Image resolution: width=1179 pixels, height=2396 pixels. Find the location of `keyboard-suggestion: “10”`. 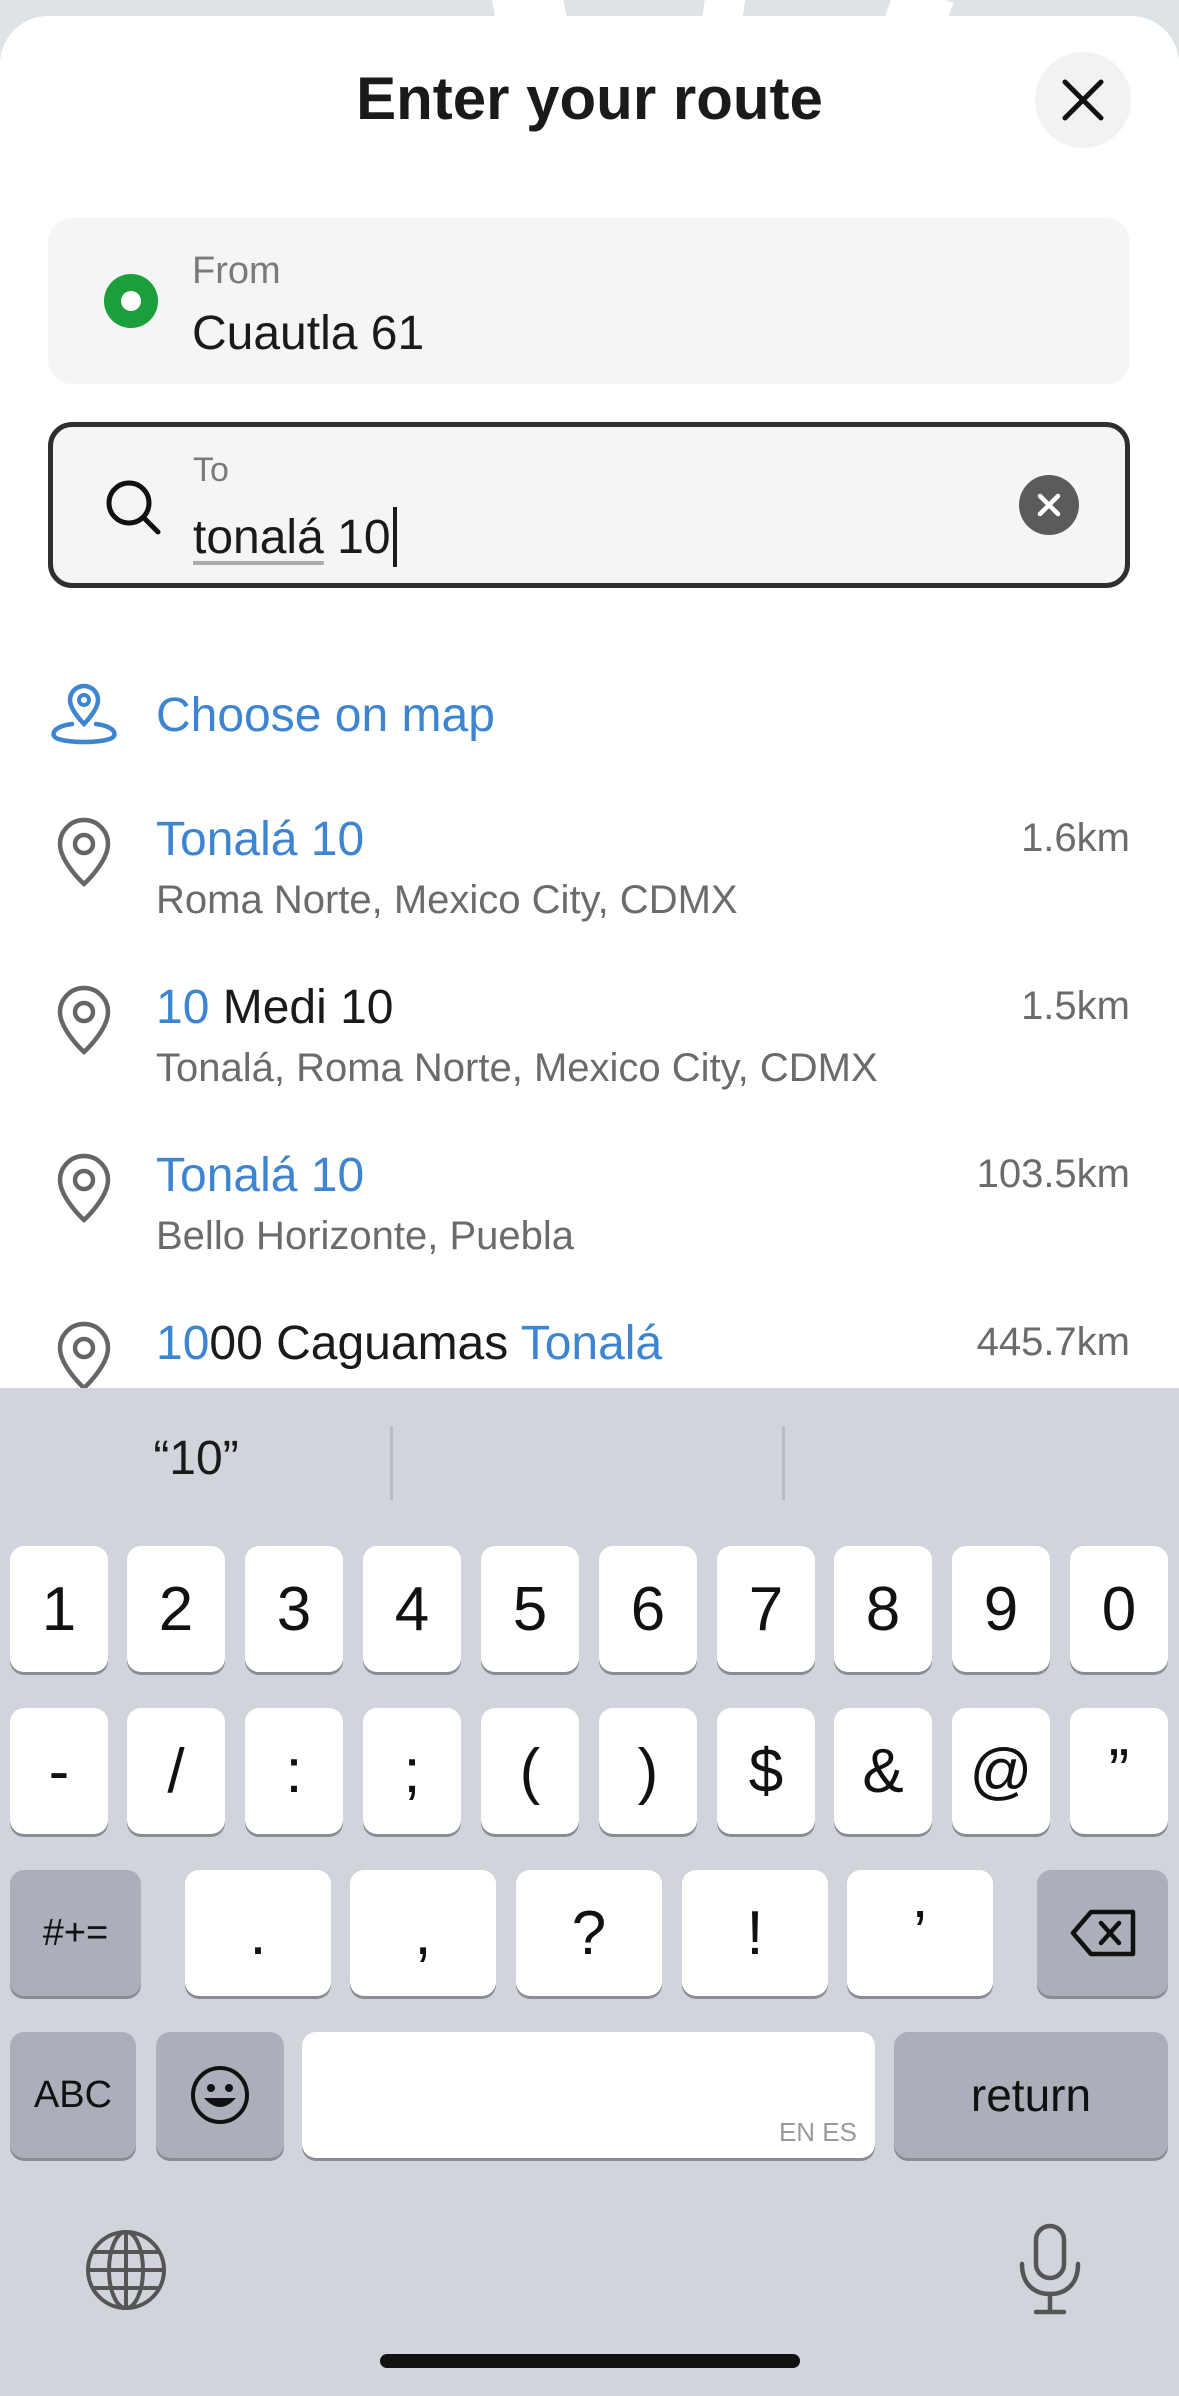

keyboard-suggestion: “10” is located at coordinates (196, 1458).